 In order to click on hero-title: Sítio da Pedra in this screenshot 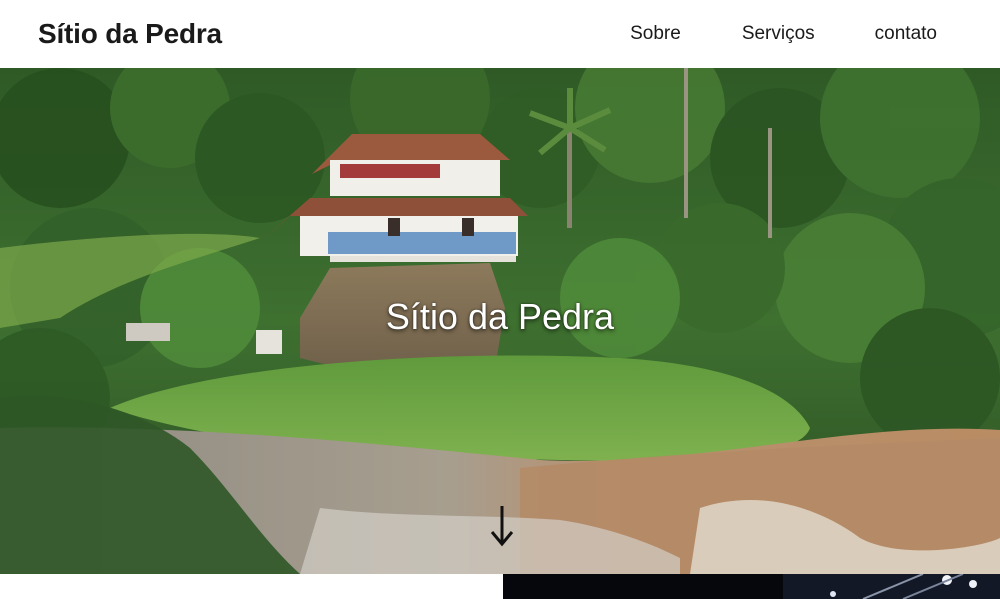, I will do `click(500, 316)`.